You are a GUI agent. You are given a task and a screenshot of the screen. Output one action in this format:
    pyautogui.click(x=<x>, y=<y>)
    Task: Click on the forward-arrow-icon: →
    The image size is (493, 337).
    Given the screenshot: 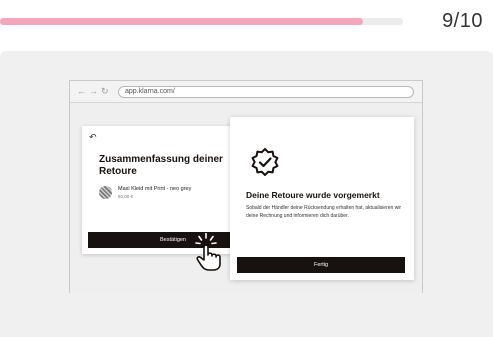 What is the action you would take?
    pyautogui.click(x=93, y=91)
    